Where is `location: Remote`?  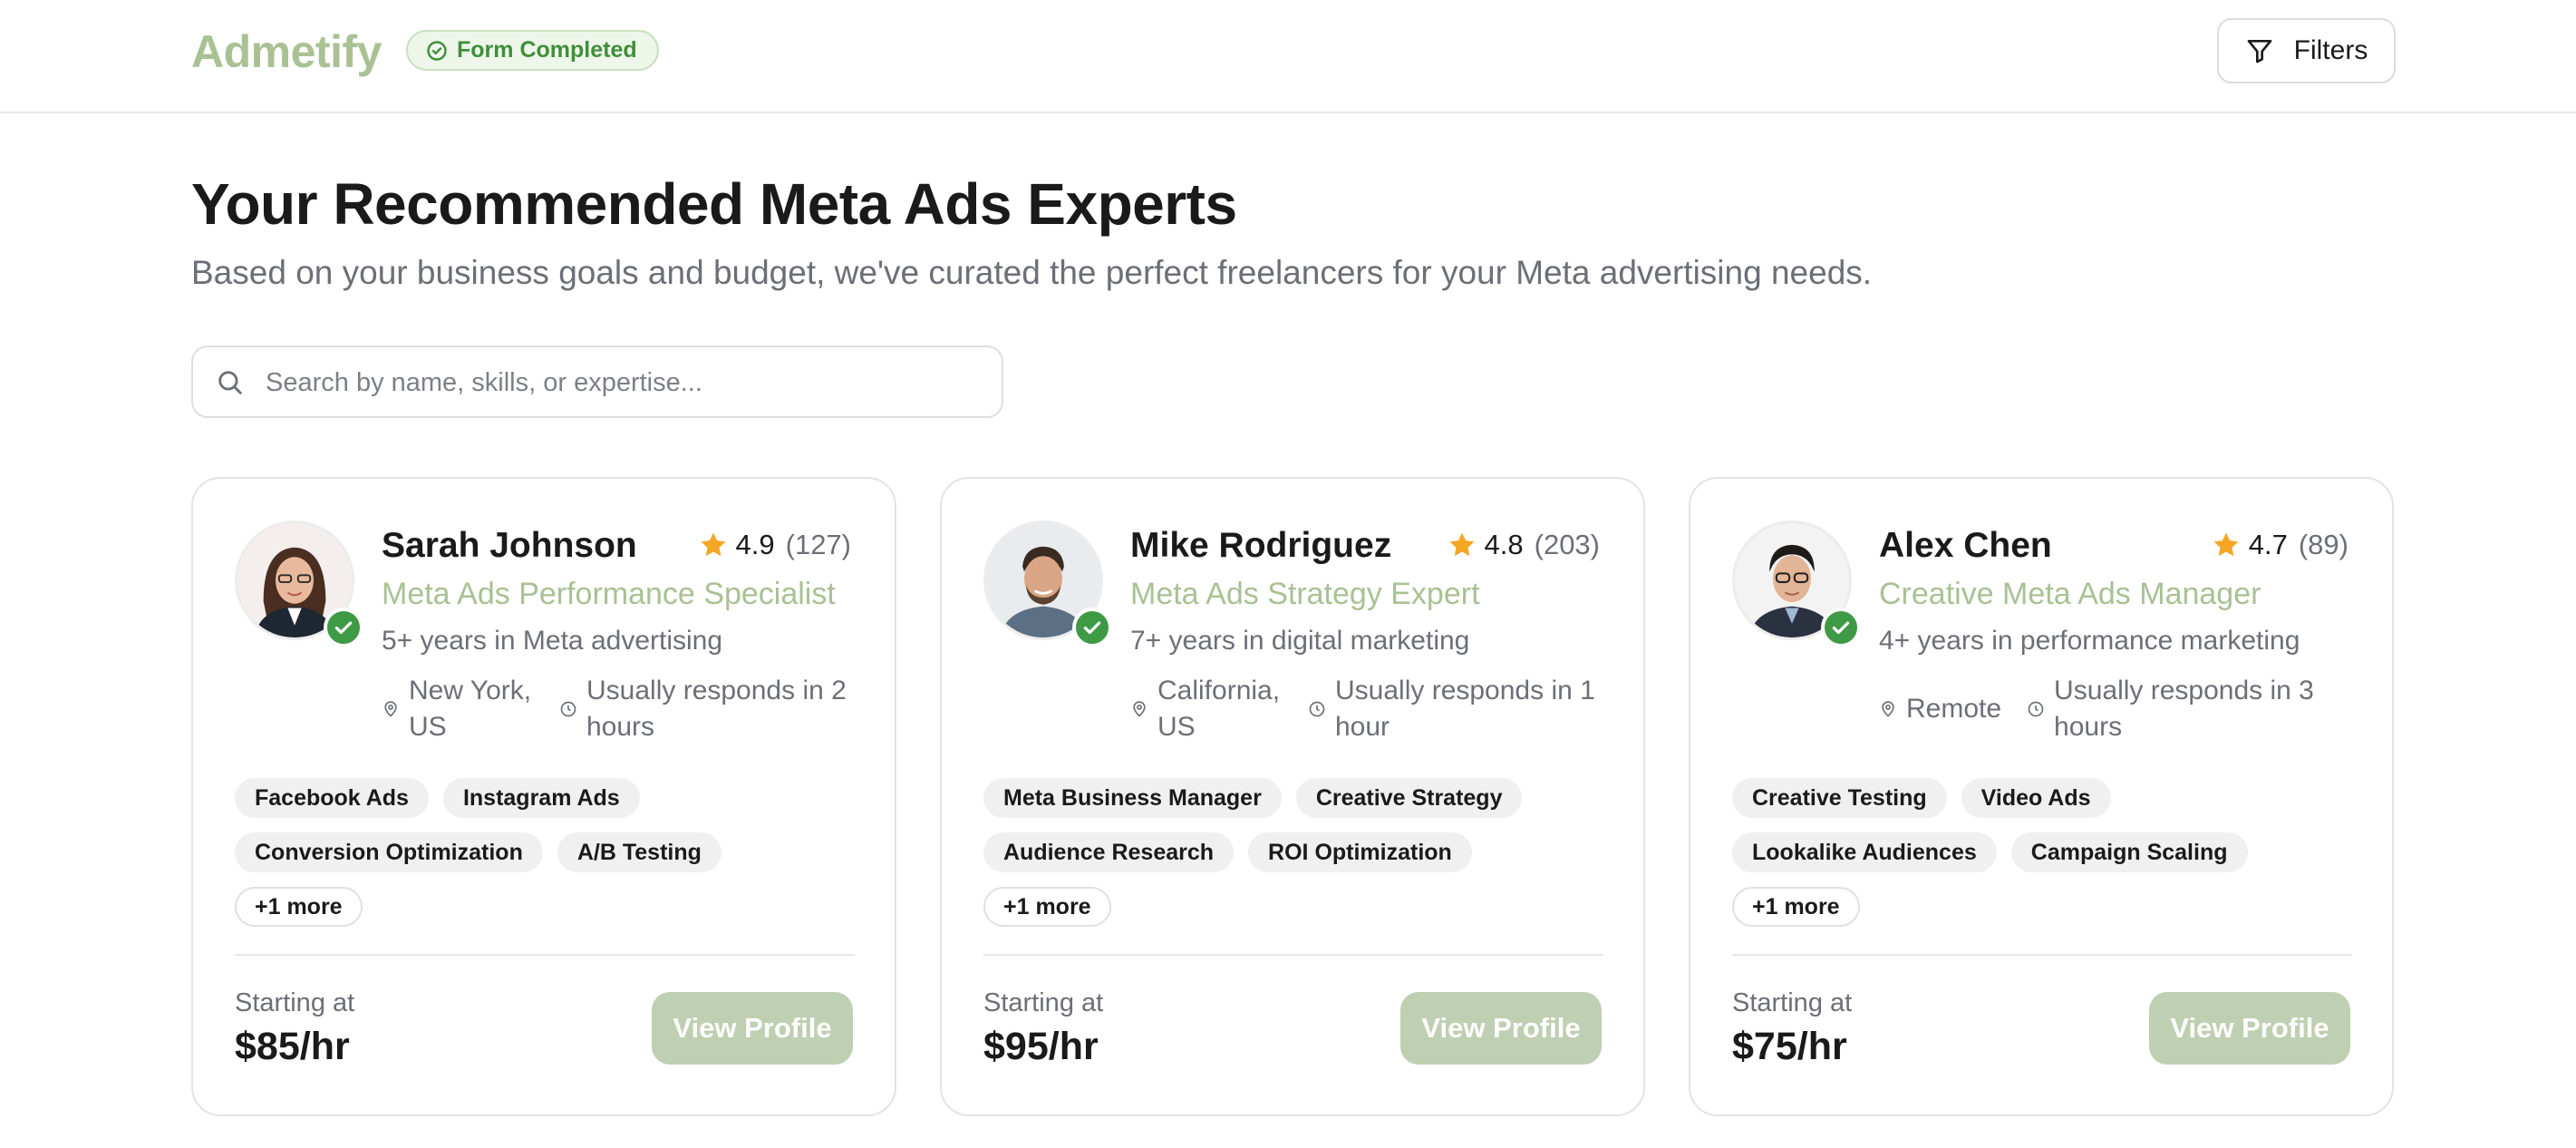
location: Remote is located at coordinates (1940, 709).